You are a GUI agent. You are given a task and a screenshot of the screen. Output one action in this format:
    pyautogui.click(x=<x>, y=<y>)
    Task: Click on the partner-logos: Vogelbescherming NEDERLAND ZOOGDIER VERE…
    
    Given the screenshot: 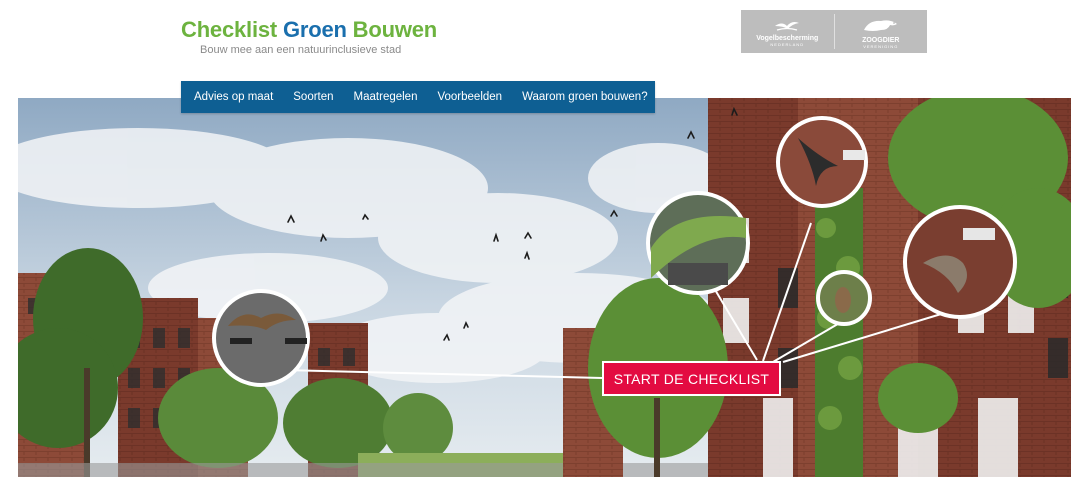 What is the action you would take?
    pyautogui.click(x=834, y=31)
    